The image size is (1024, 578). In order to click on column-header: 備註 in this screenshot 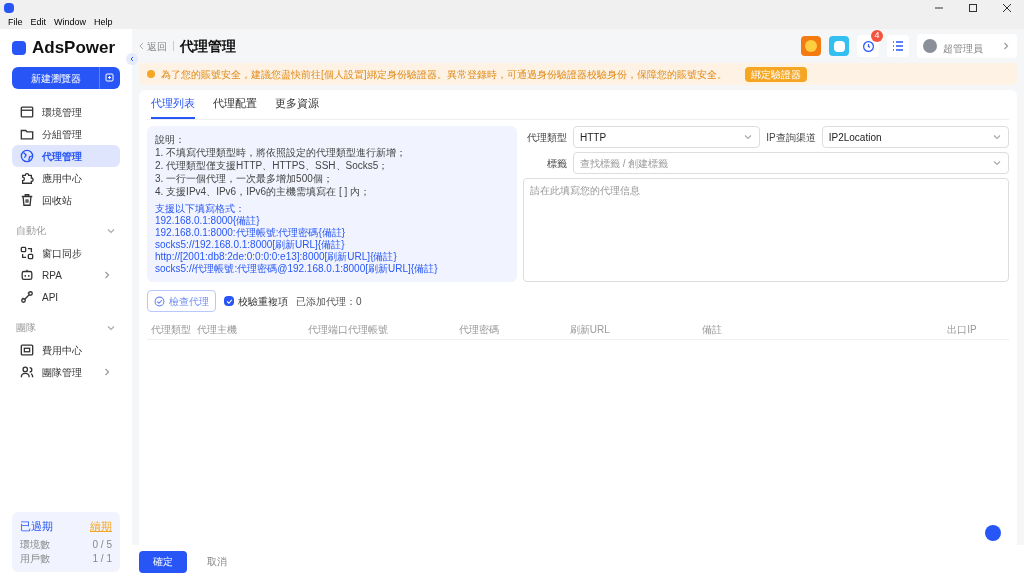, I will do `click(711, 329)`.